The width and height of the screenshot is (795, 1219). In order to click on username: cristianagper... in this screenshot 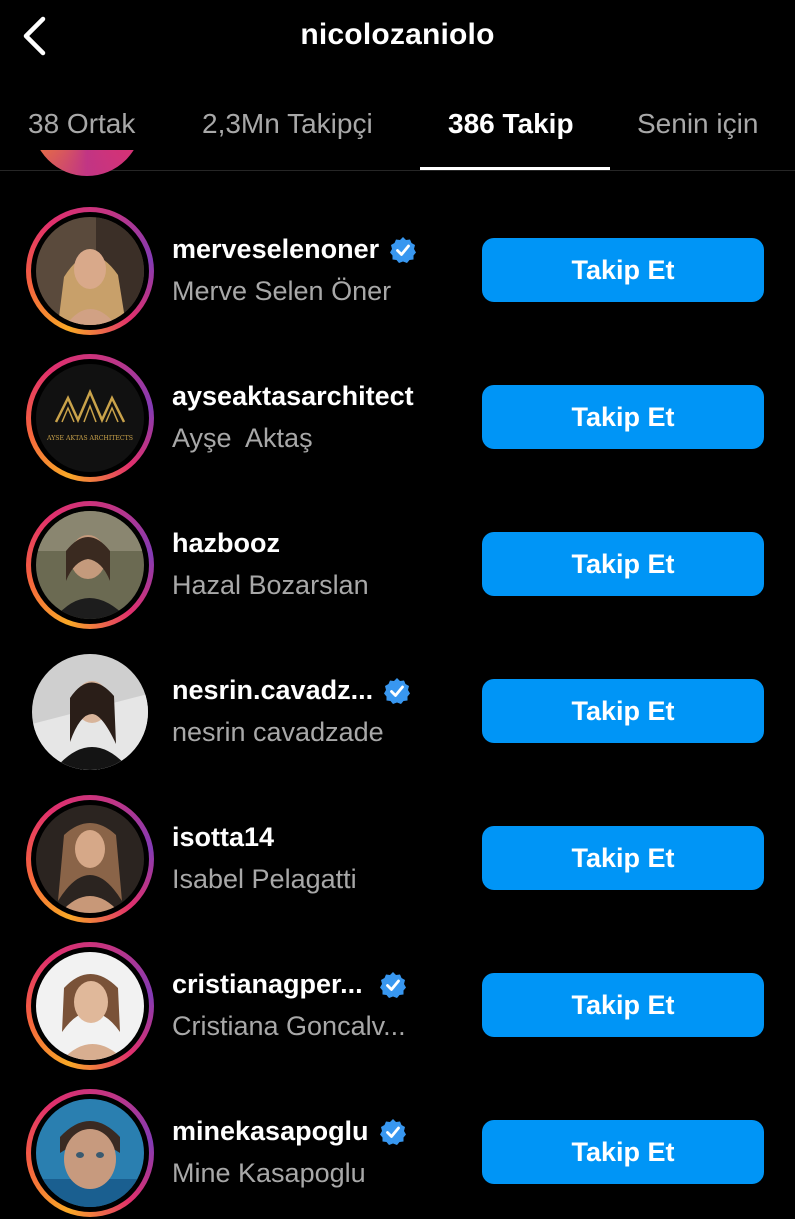, I will do `click(289, 984)`.